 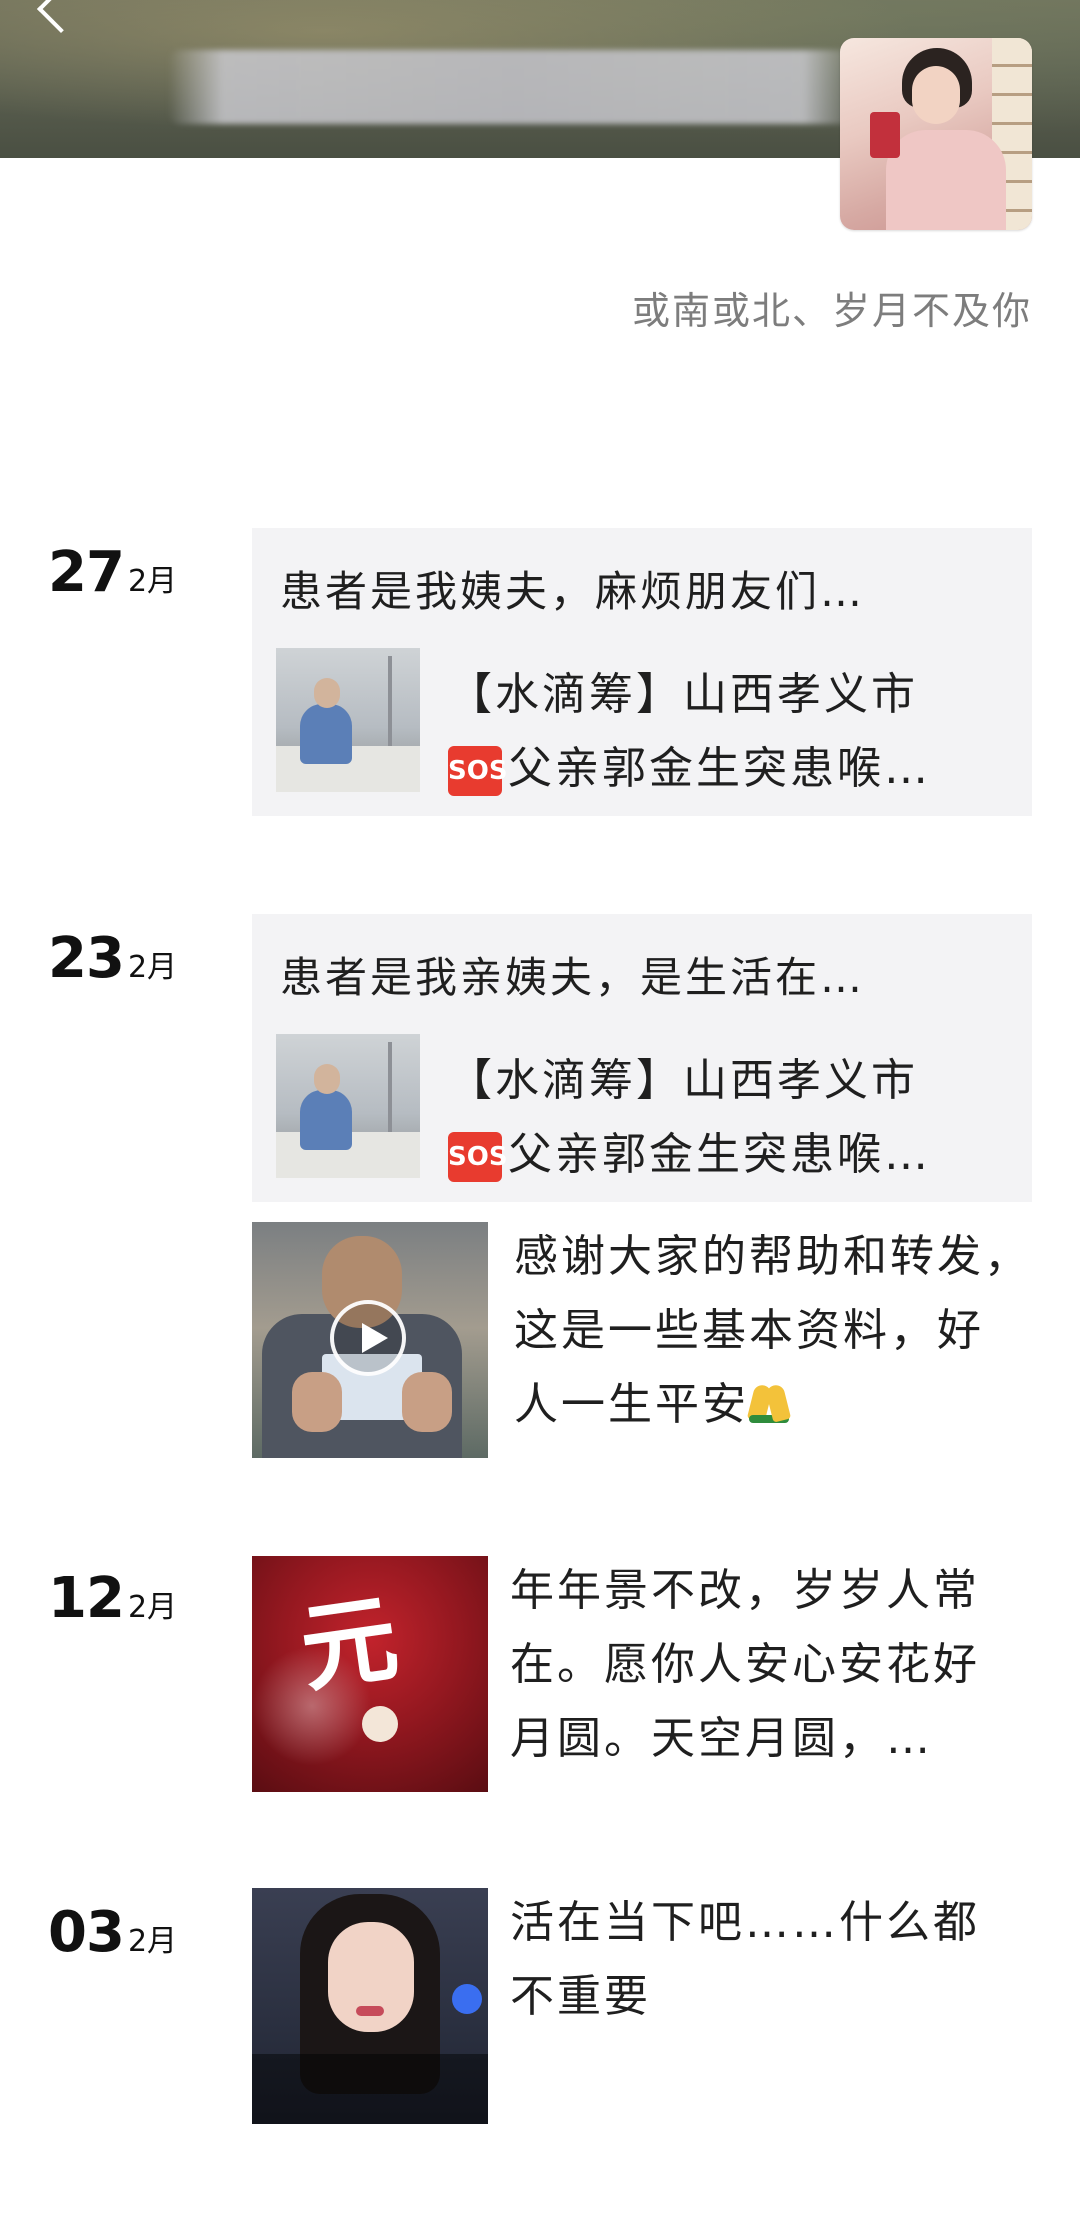 I want to click on post-text: 感谢大家的帮助和转发， 这是一些基本资料，好 人一生平安, so click(x=789, y=1331).